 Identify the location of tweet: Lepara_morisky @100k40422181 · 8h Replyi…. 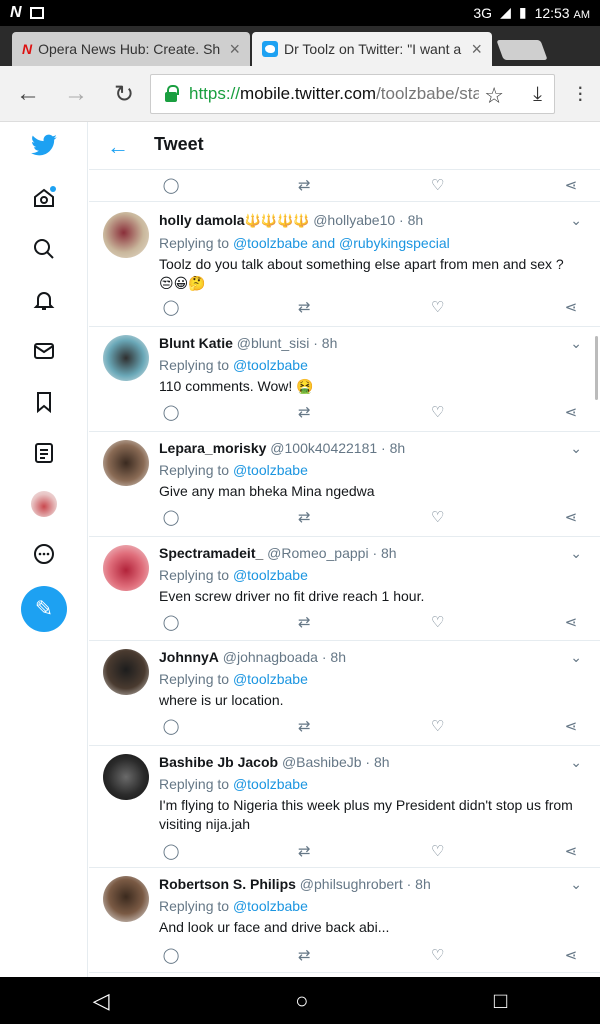
(344, 484).